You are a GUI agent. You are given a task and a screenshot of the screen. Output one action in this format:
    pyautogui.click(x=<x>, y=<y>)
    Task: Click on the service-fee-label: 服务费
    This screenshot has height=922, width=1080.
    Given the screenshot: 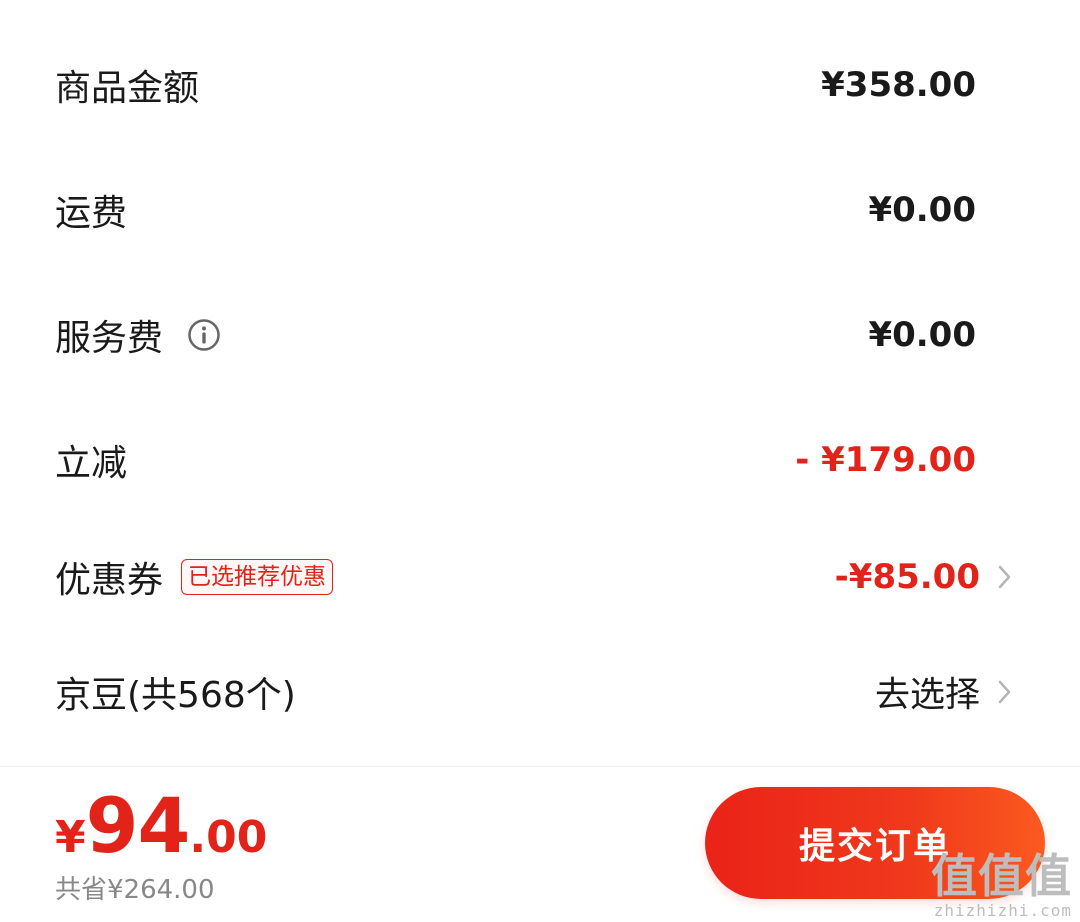 What is the action you would take?
    pyautogui.click(x=109, y=338)
    